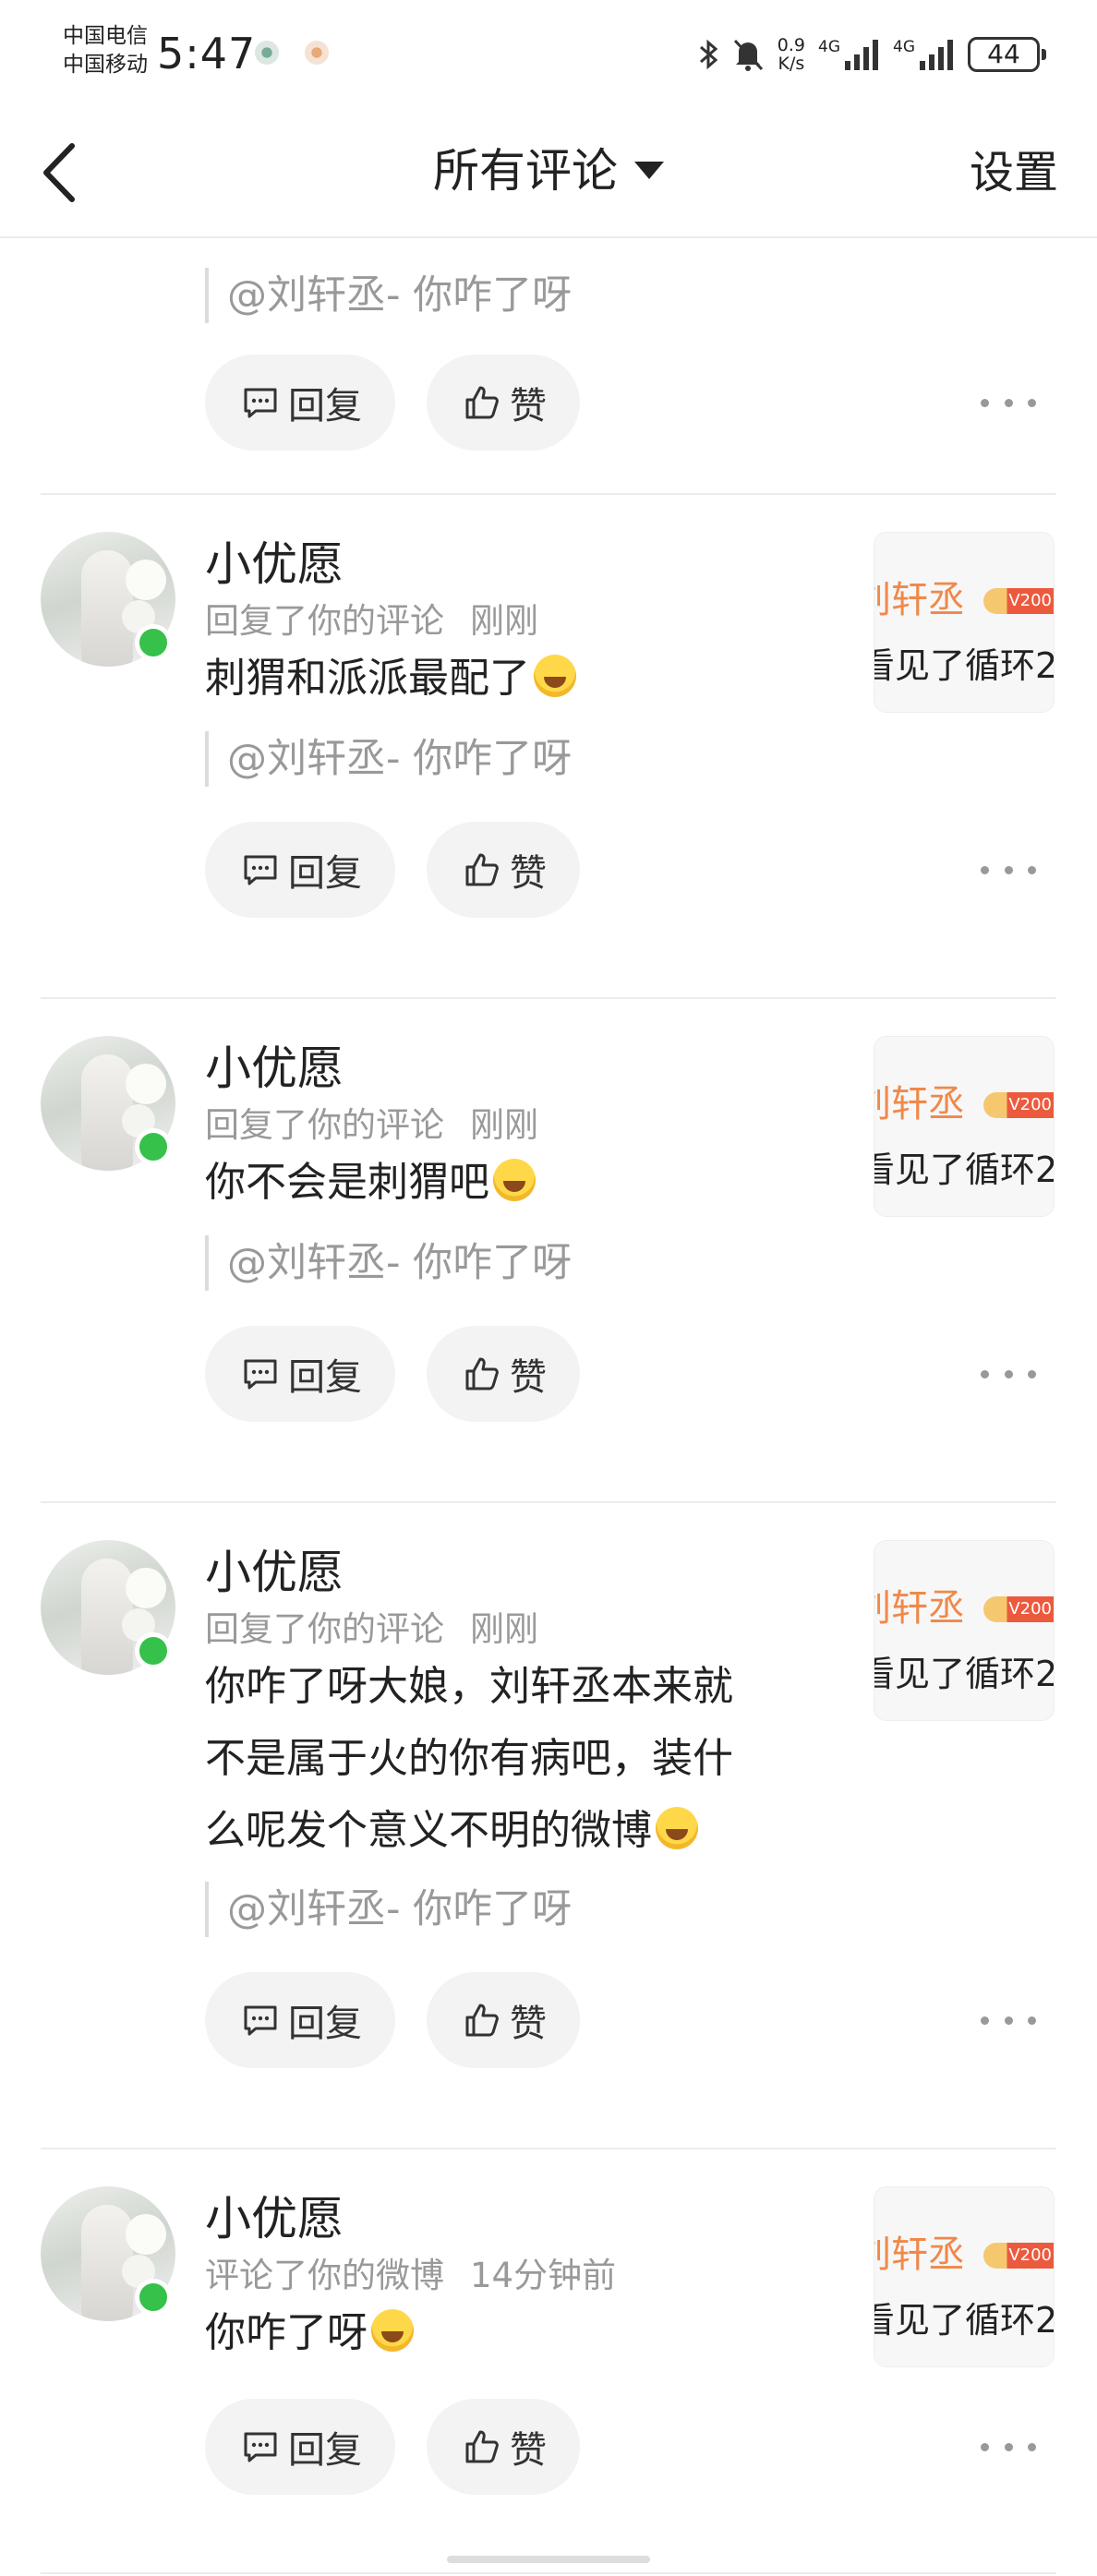 The image size is (1097, 2576). What do you see at coordinates (543, 2275) in the screenshot?
I see `timestamp: 14分钟前` at bounding box center [543, 2275].